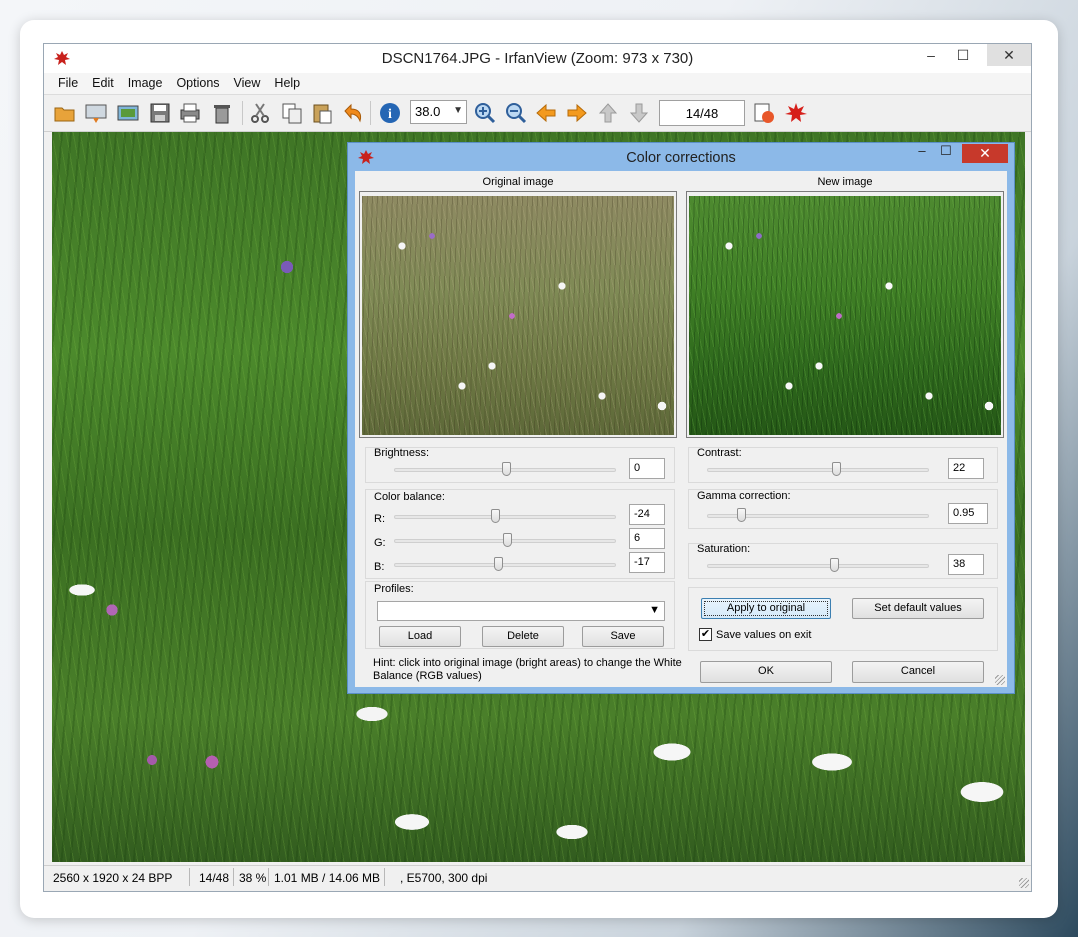  I want to click on status-zoom: 38 %, so click(253, 878).